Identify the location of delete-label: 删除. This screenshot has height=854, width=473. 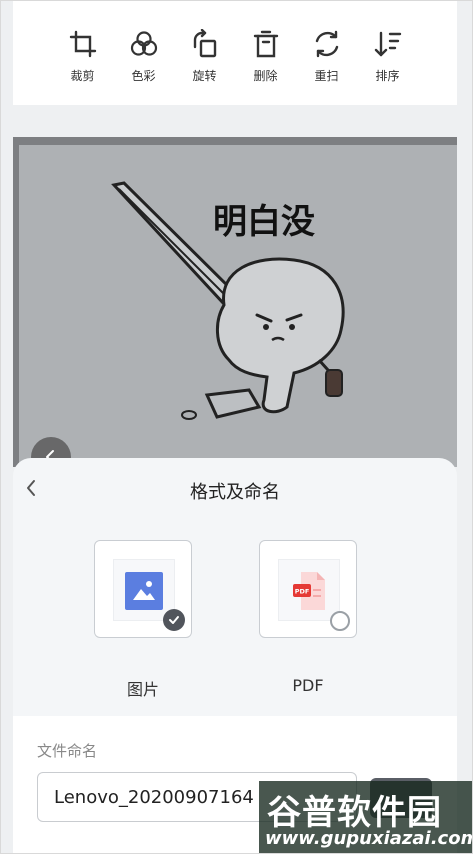
(265, 76).